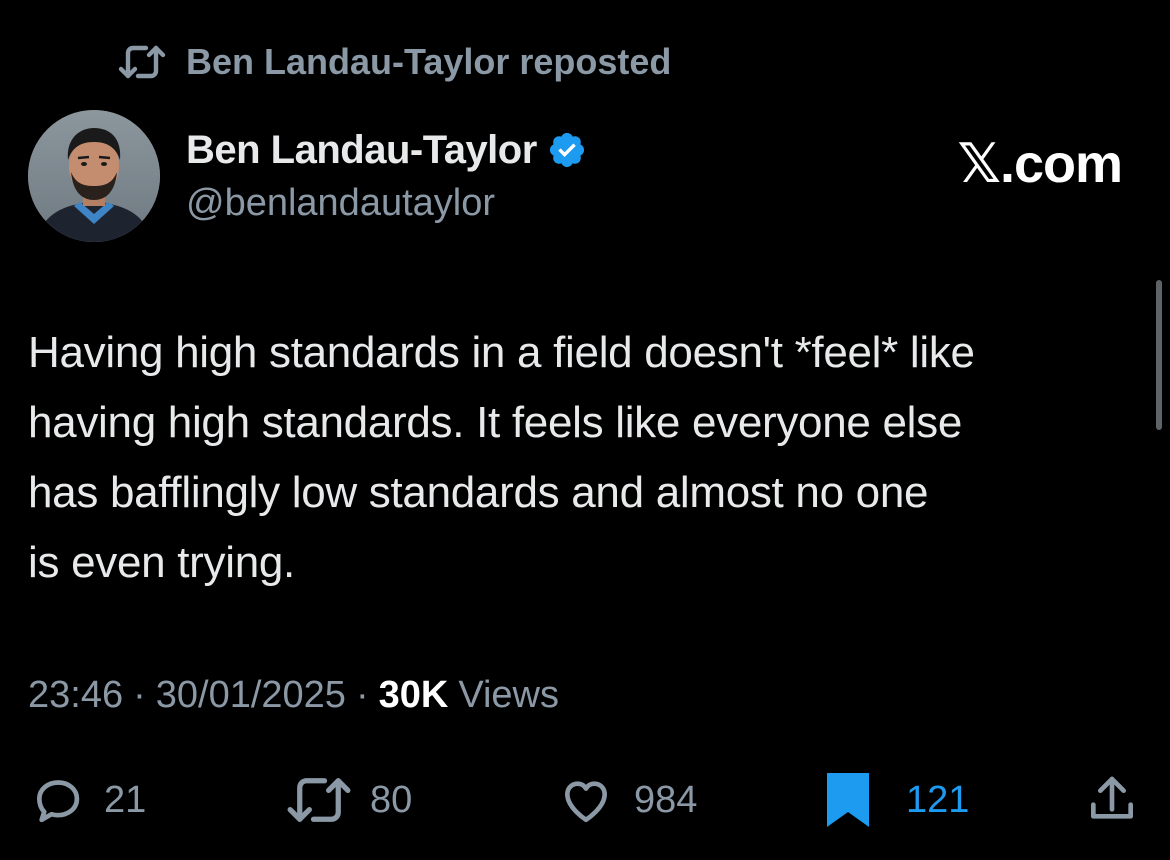 The width and height of the screenshot is (1170, 860). What do you see at coordinates (88, 800) in the screenshot?
I see `reply-button: 21` at bounding box center [88, 800].